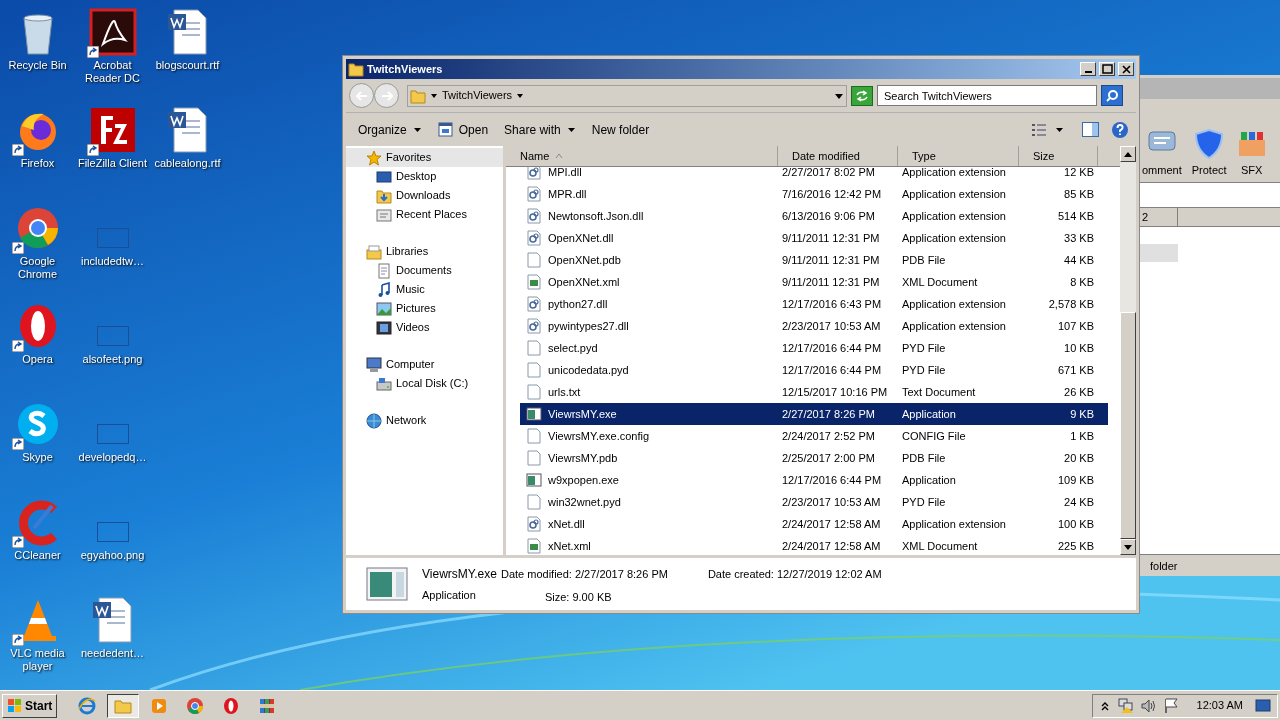  I want to click on table-cell-text: 12/17/2016 6:43 PM, so click(832, 304).